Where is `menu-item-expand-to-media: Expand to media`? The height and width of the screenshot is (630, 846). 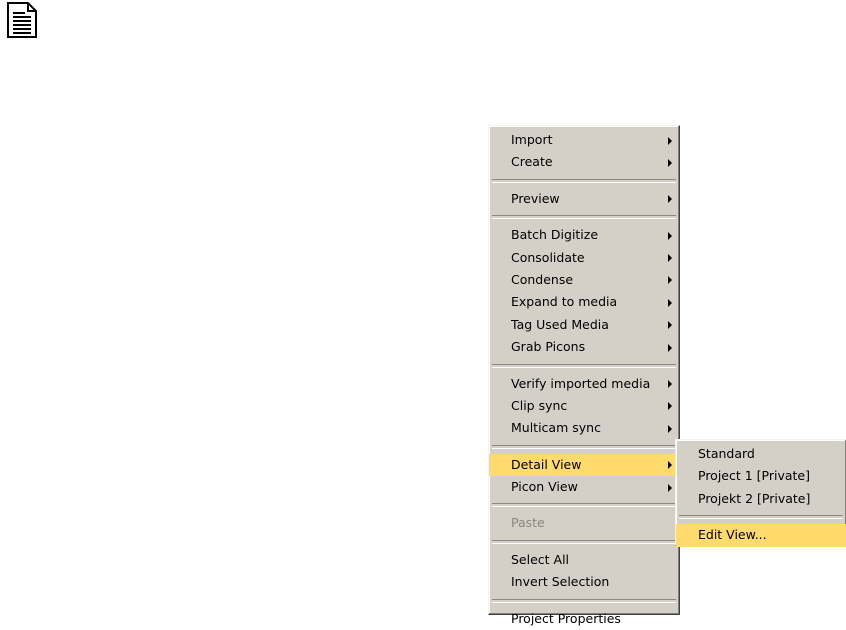 menu-item-expand-to-media: Expand to media is located at coordinates (584, 302).